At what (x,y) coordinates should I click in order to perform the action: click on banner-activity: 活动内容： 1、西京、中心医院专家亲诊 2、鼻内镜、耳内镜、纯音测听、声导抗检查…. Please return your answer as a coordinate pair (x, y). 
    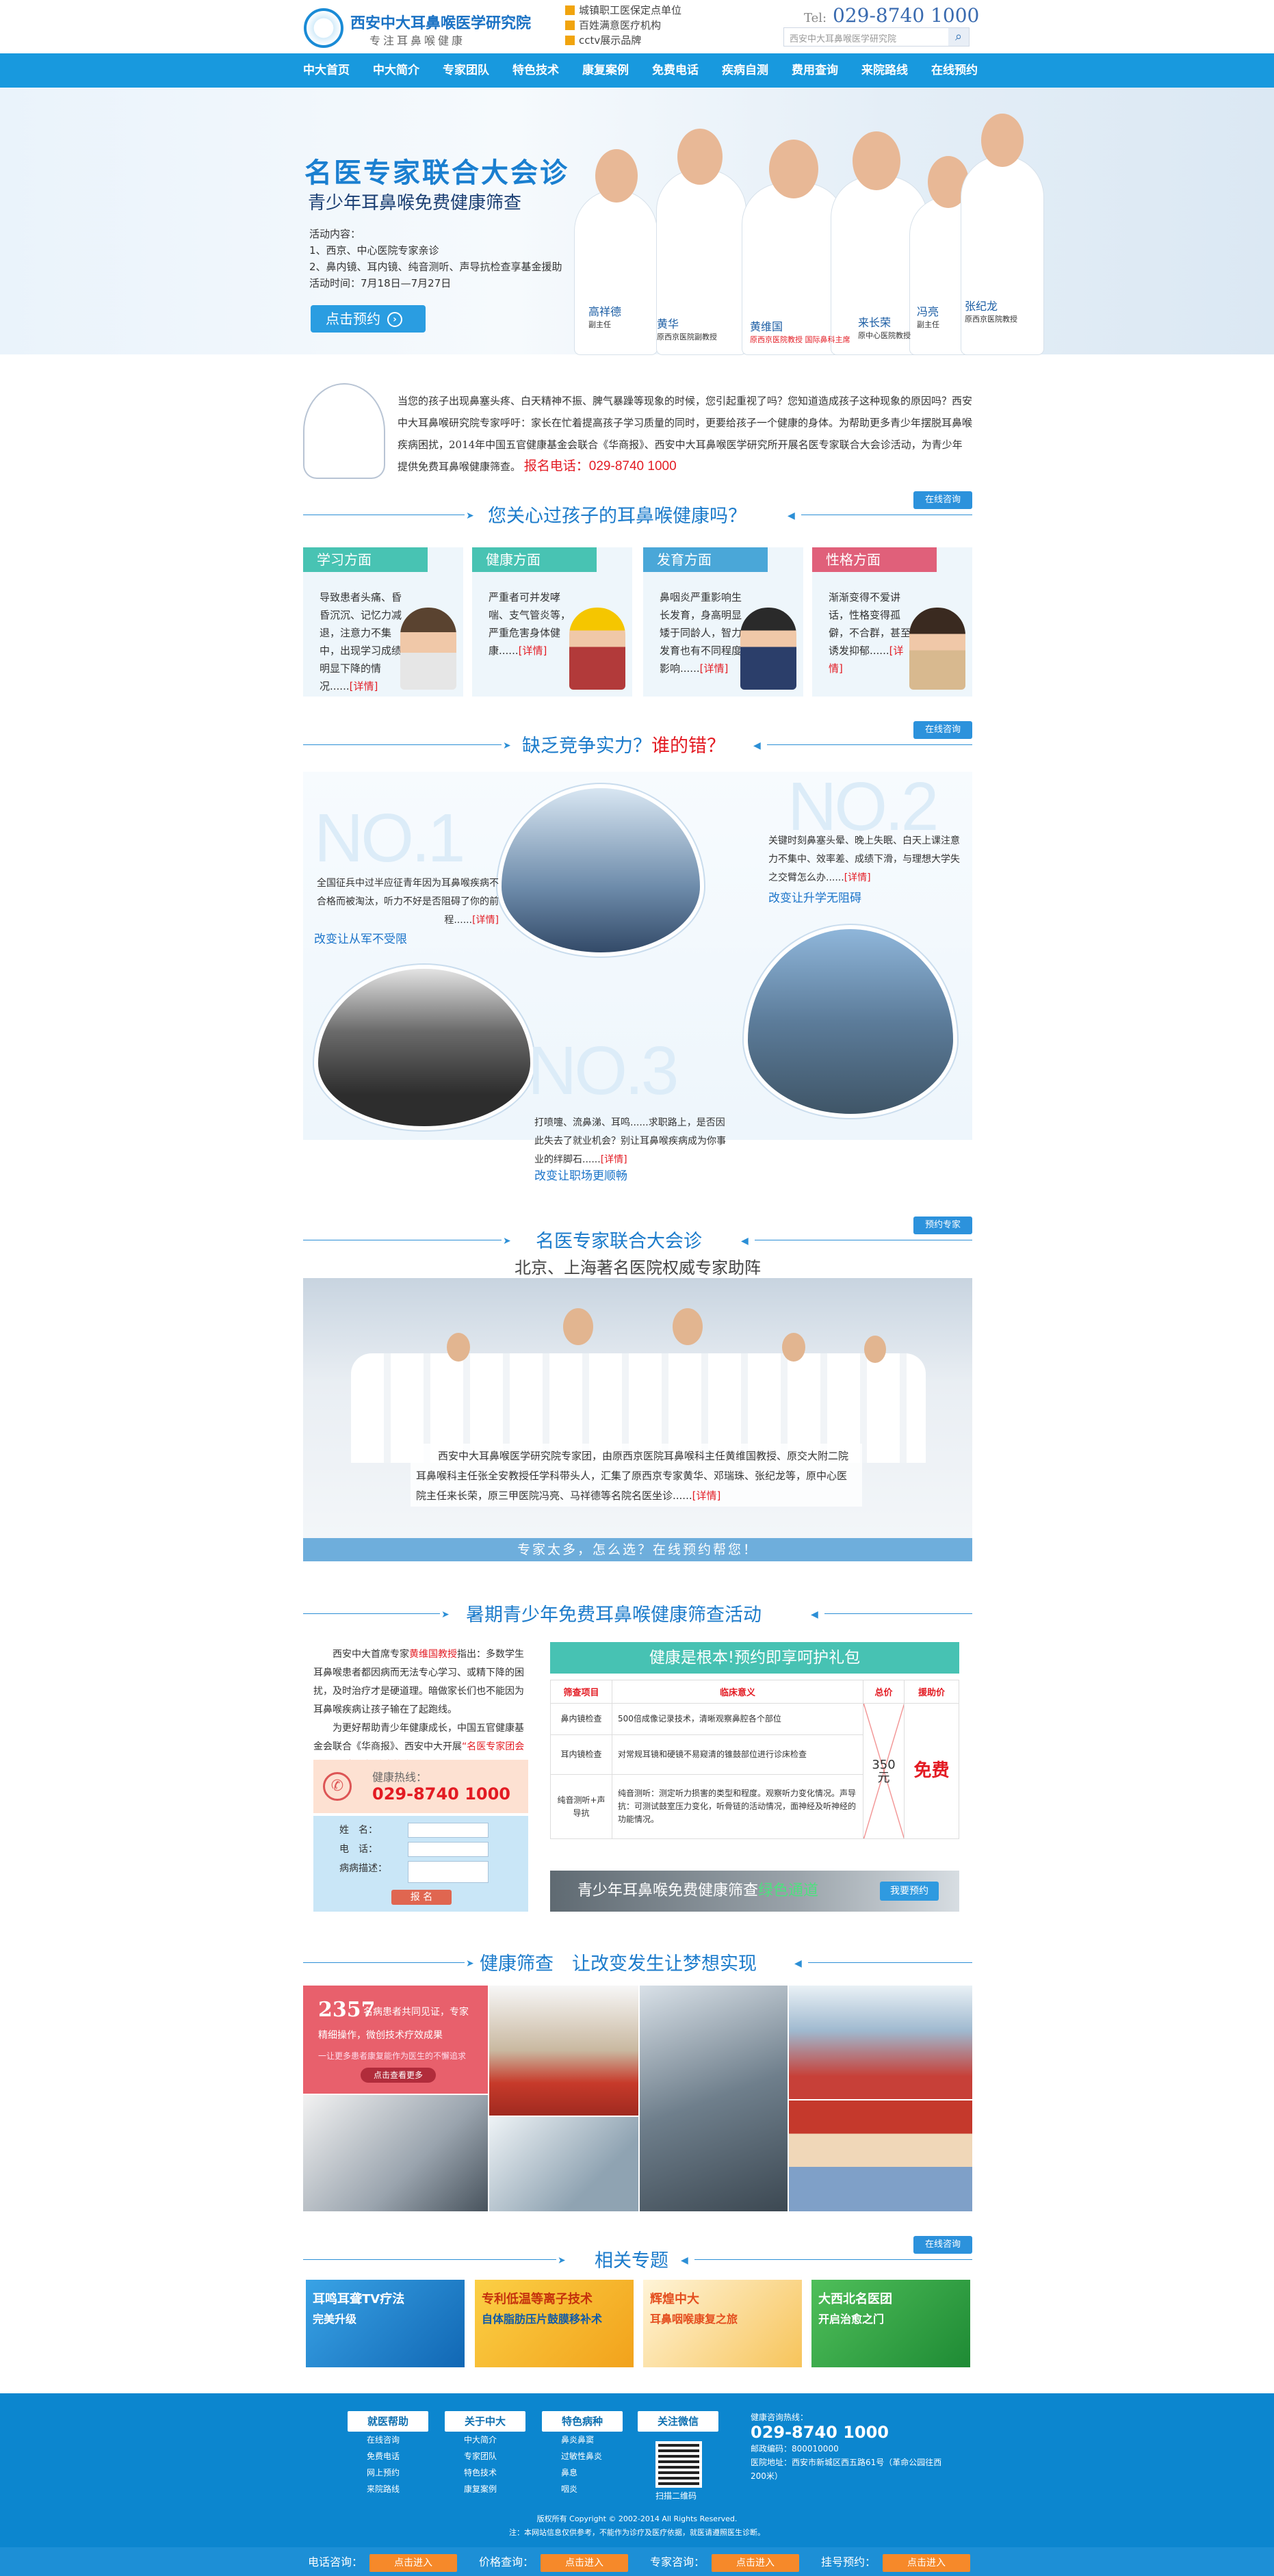
    Looking at the image, I should click on (435, 258).